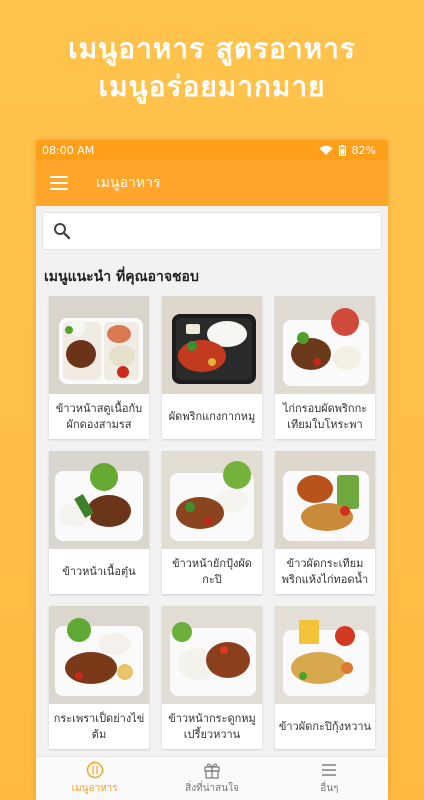 The image size is (424, 800). I want to click on menu-card-label: ไก่กรอบผัดพริกกะเทียมใบโหระพา, so click(325, 416).